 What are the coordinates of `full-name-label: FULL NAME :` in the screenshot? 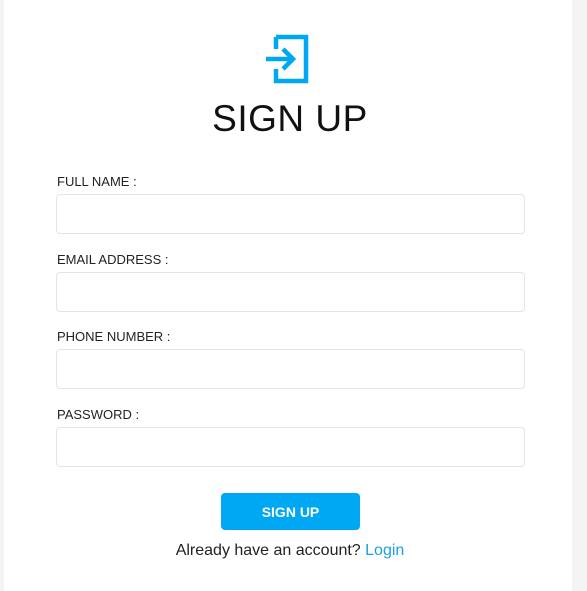 It's located at (97, 181).